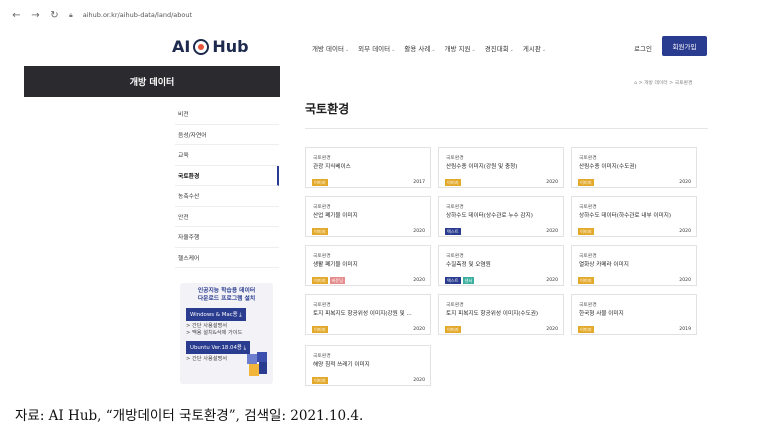 Image resolution: width=781 pixels, height=438 pixels. I want to click on dataset-card: 국토환경 생활 폐기물 이미지 이미지 바운딩 2020, so click(368, 265).